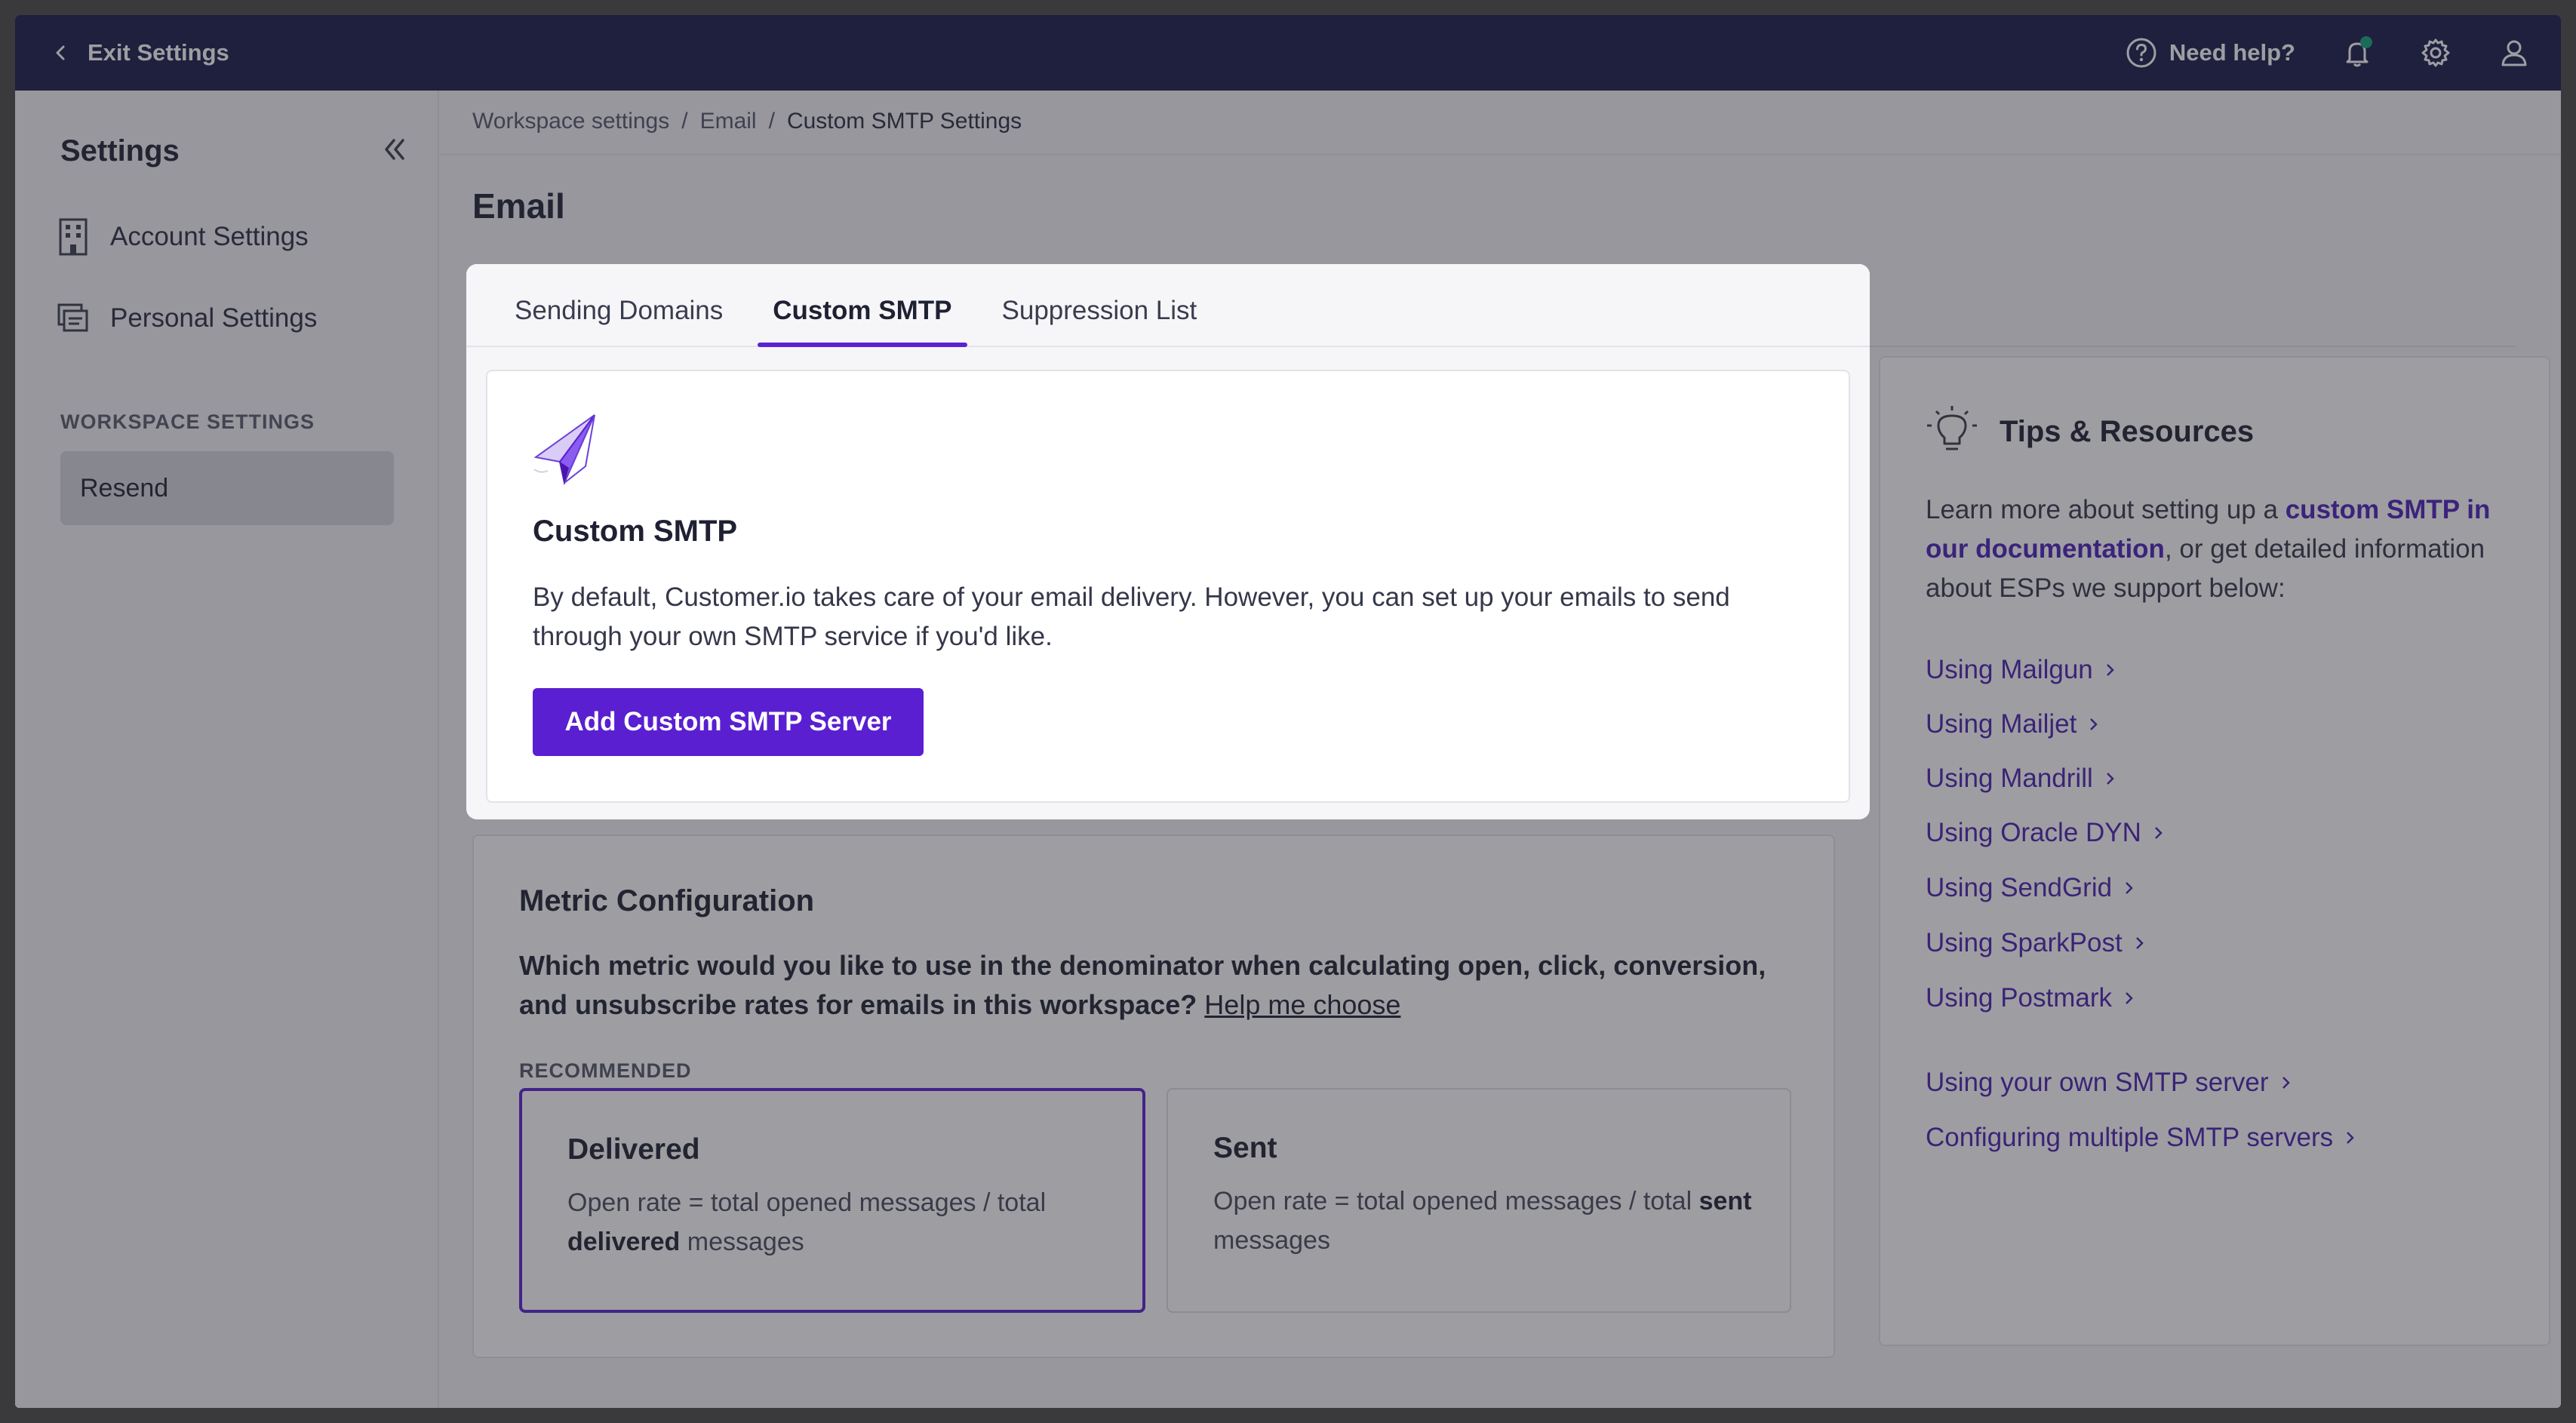 This screenshot has width=2576, height=1423. What do you see at coordinates (1100, 321) in the screenshot?
I see `tab-suppression-list: Suppression List` at bounding box center [1100, 321].